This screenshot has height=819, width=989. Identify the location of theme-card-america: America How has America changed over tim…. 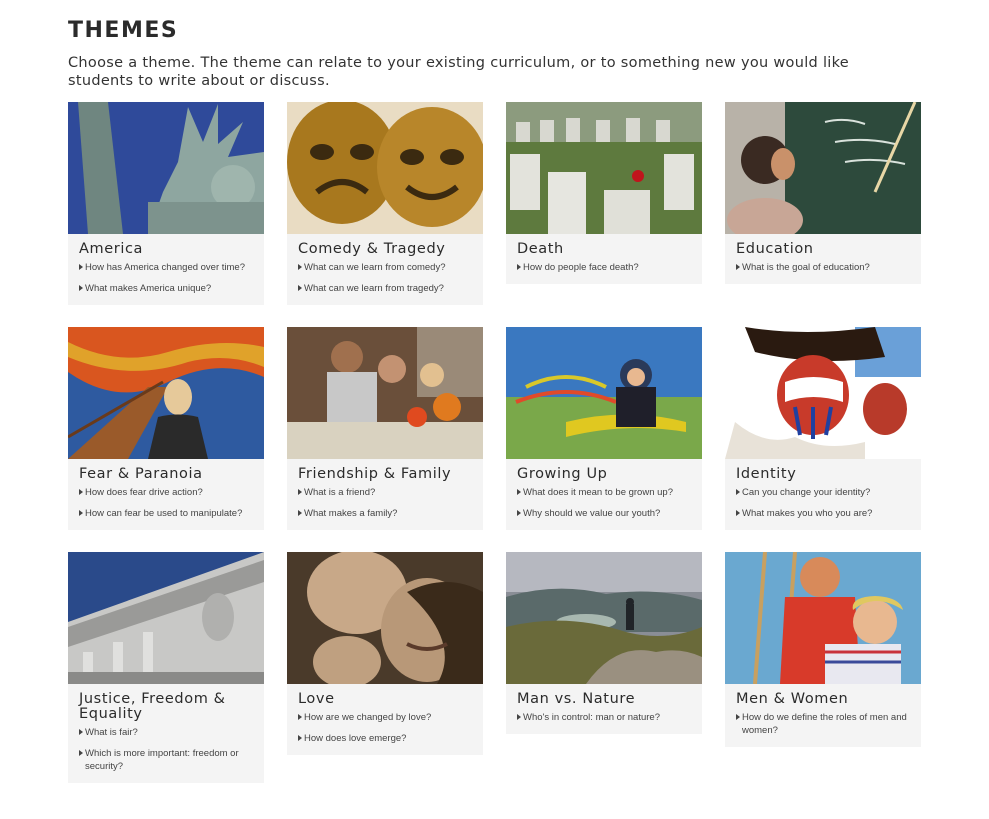
(166, 203).